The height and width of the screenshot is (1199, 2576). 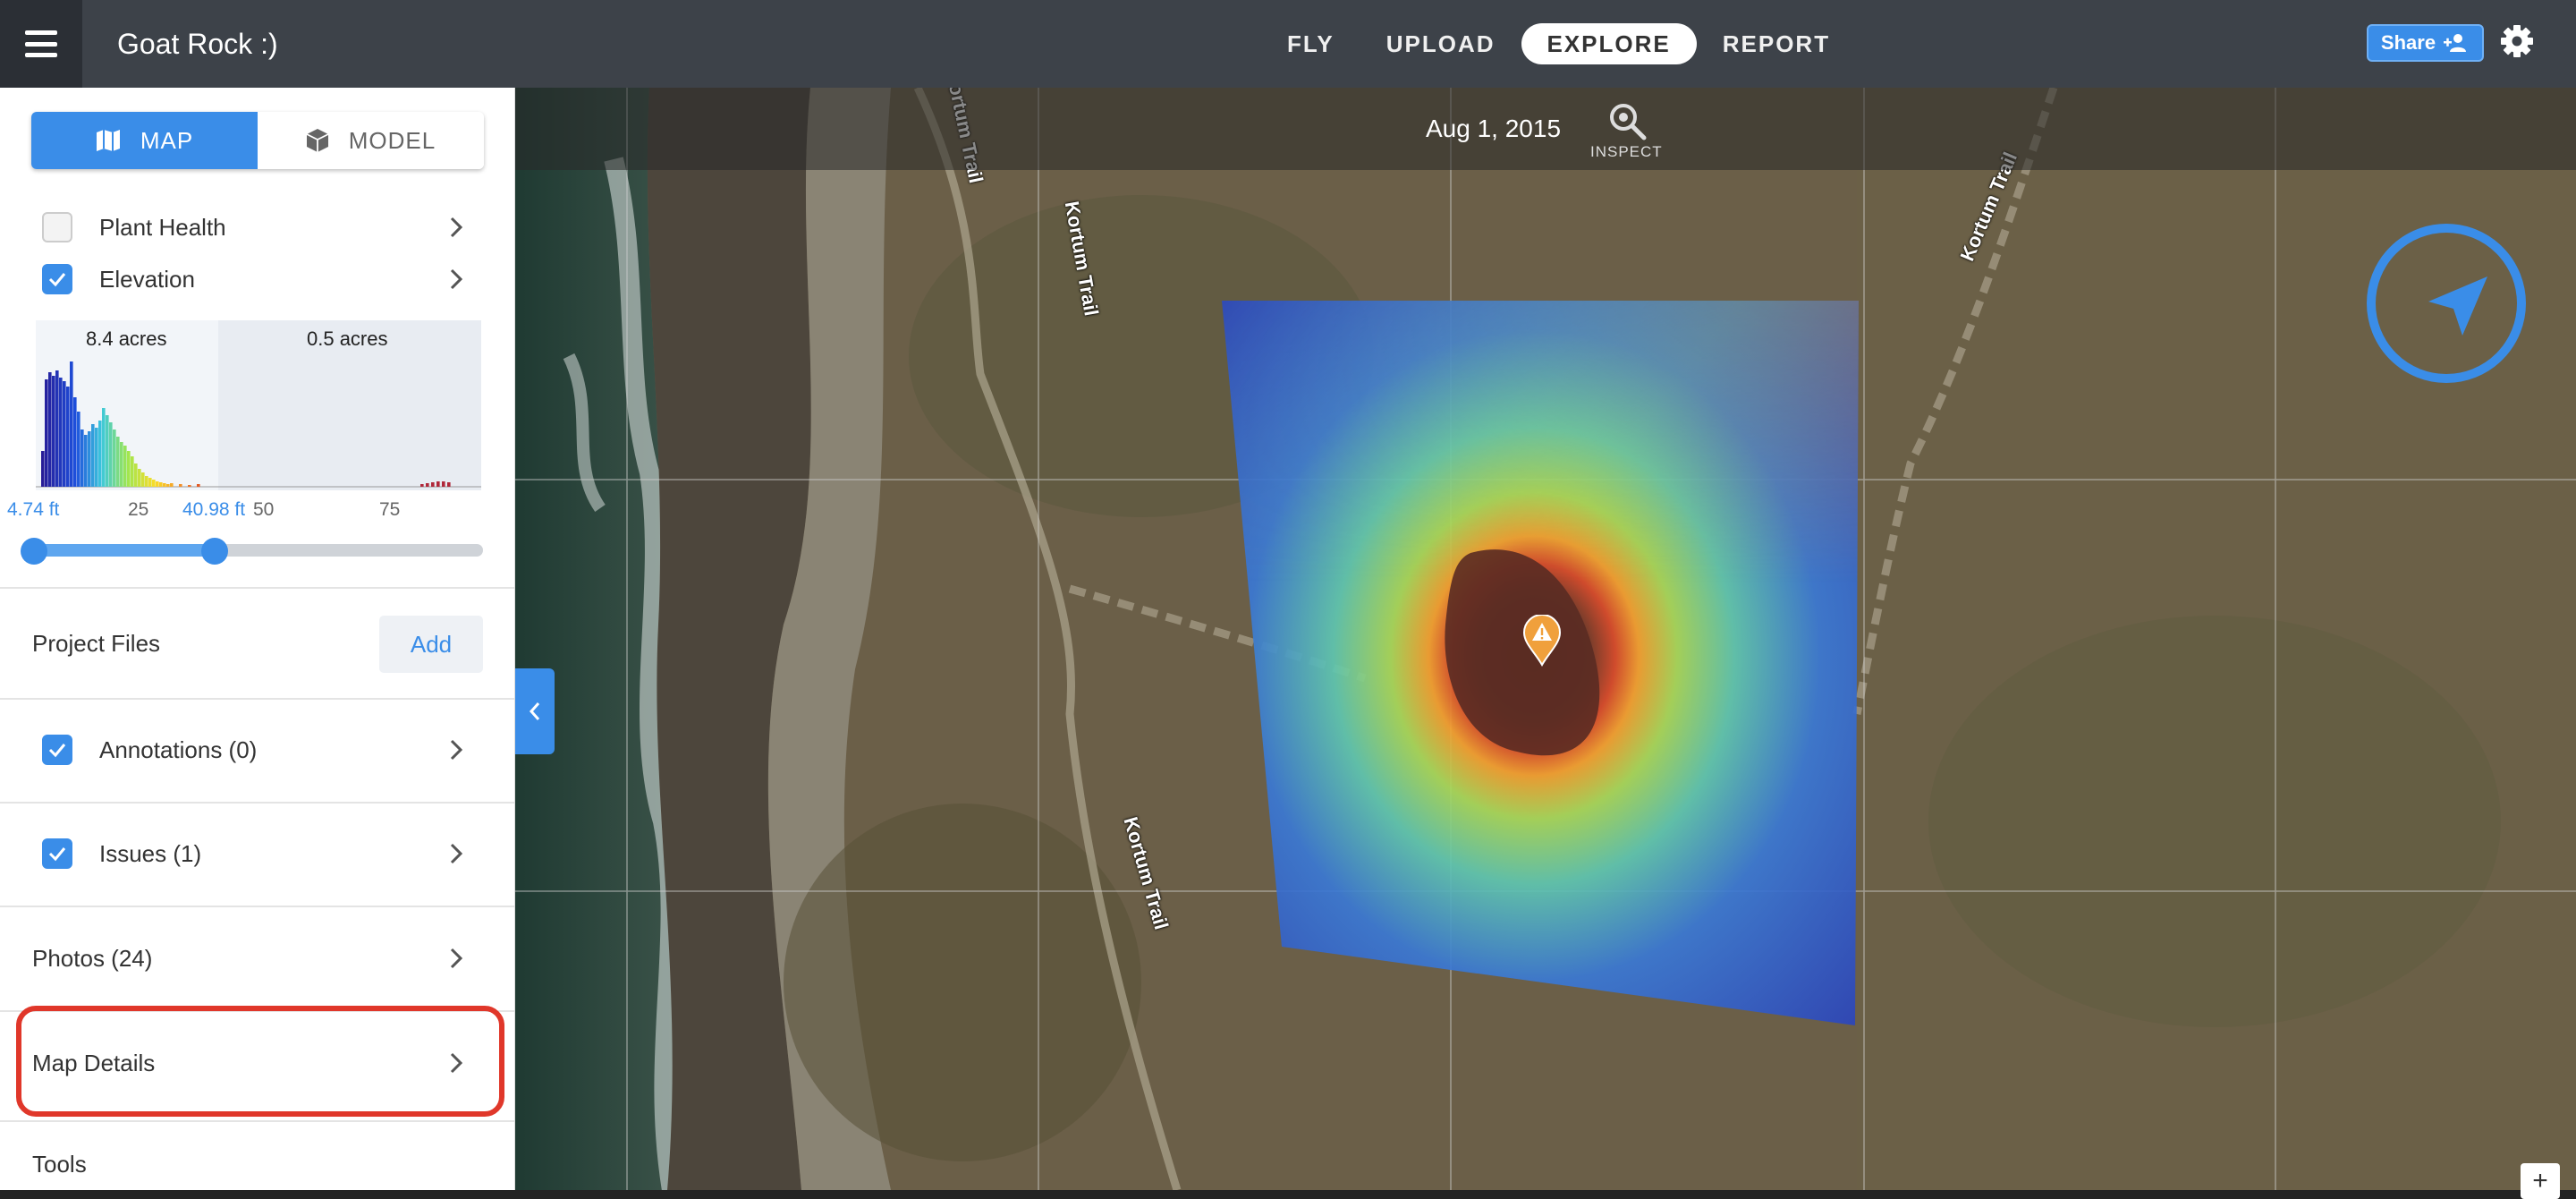 I want to click on elevation-label: Elevation, so click(x=147, y=279).